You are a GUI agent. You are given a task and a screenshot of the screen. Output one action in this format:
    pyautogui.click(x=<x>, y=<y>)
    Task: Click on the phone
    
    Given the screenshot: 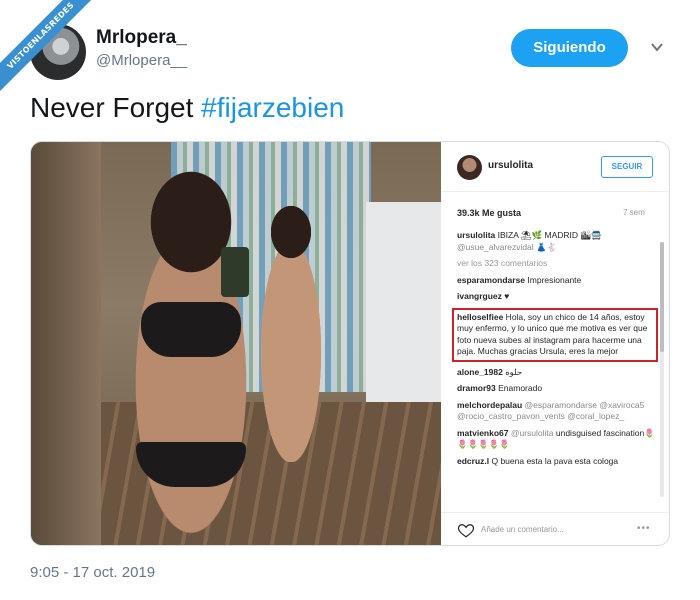 What is the action you would take?
    pyautogui.click(x=235, y=272)
    